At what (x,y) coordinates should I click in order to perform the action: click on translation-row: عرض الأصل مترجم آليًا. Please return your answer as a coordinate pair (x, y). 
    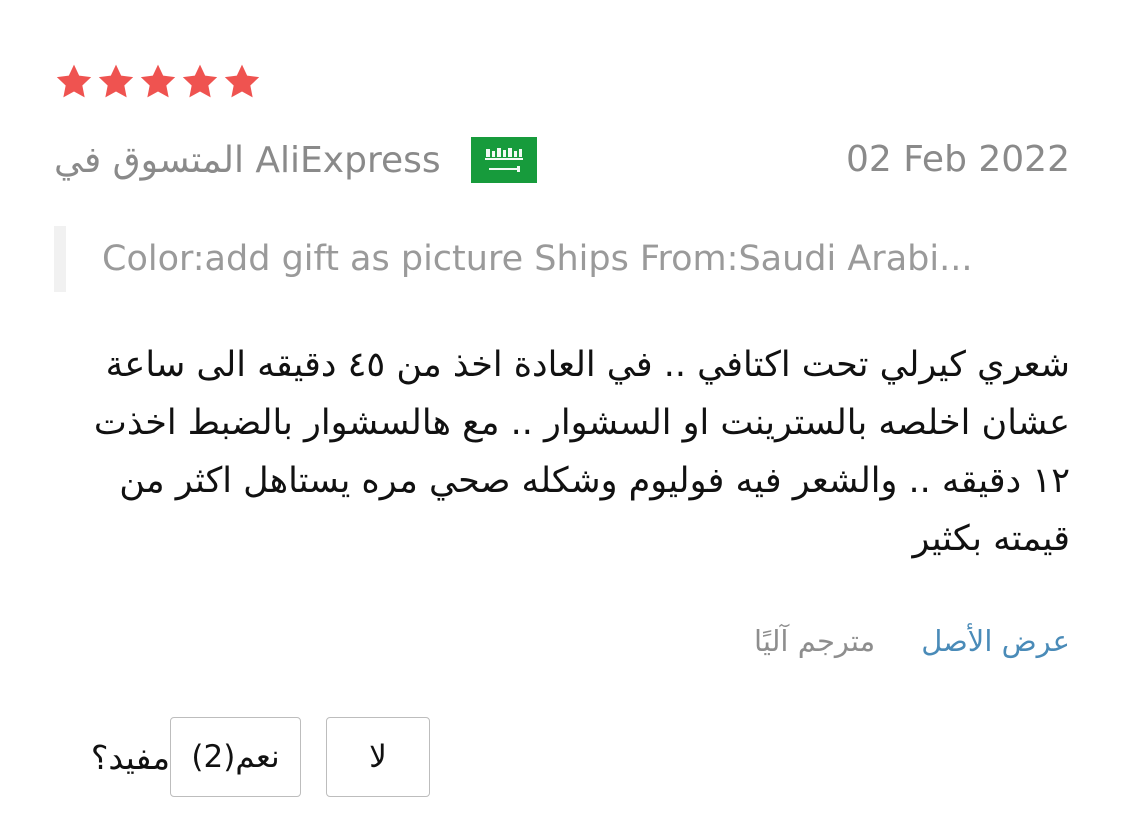
    Looking at the image, I should click on (885, 641).